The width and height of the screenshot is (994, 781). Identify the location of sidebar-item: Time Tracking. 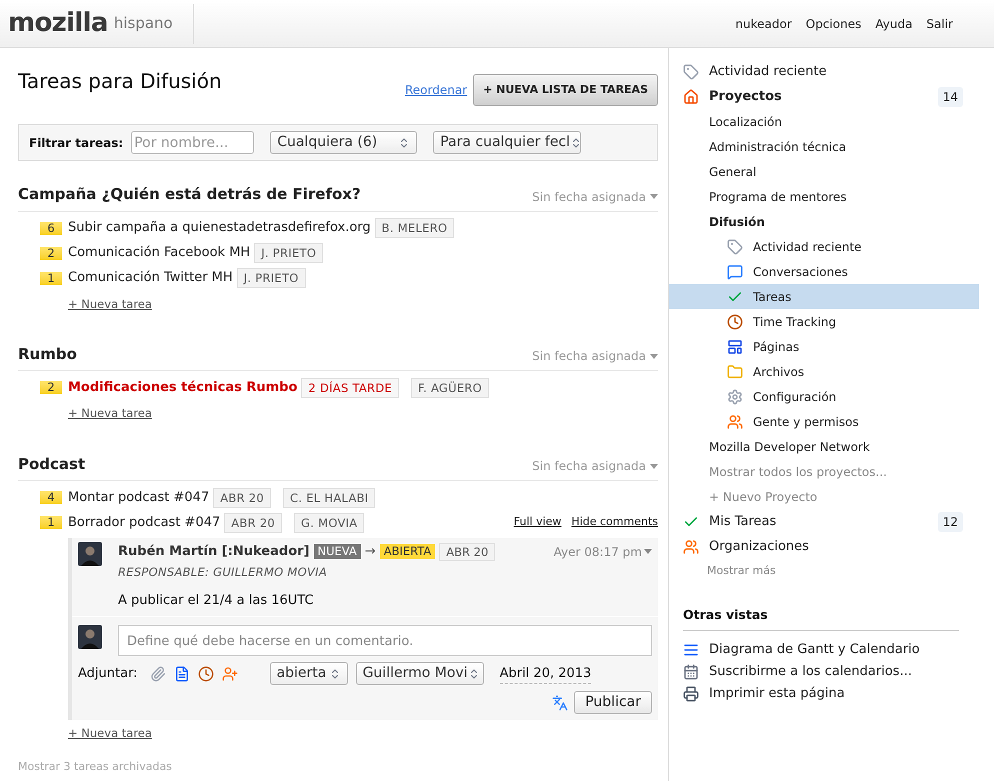
(824, 321).